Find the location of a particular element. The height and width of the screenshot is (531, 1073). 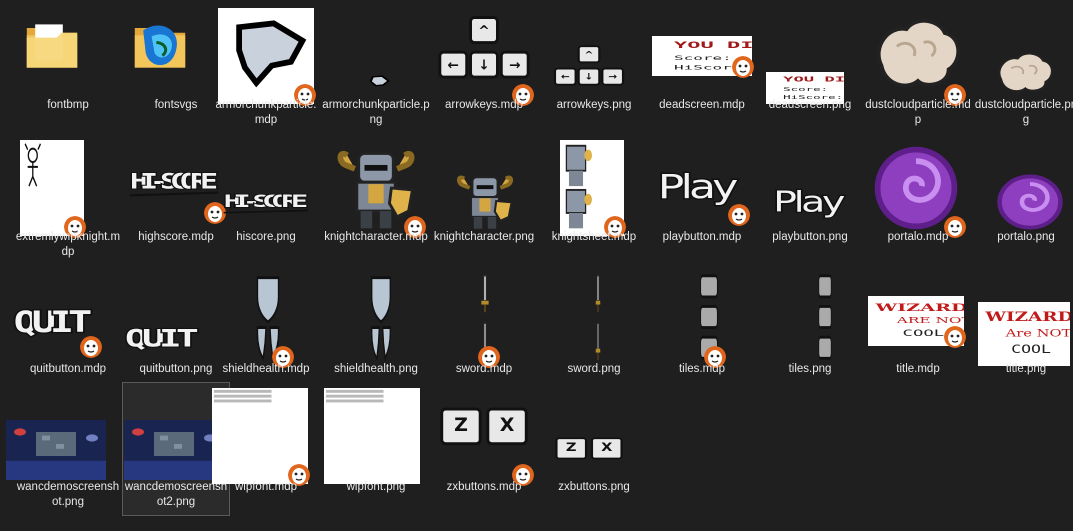

file-item-title-mdp: WIZARDS ARE NOT COOL title.mdp is located at coordinates (918, 325).